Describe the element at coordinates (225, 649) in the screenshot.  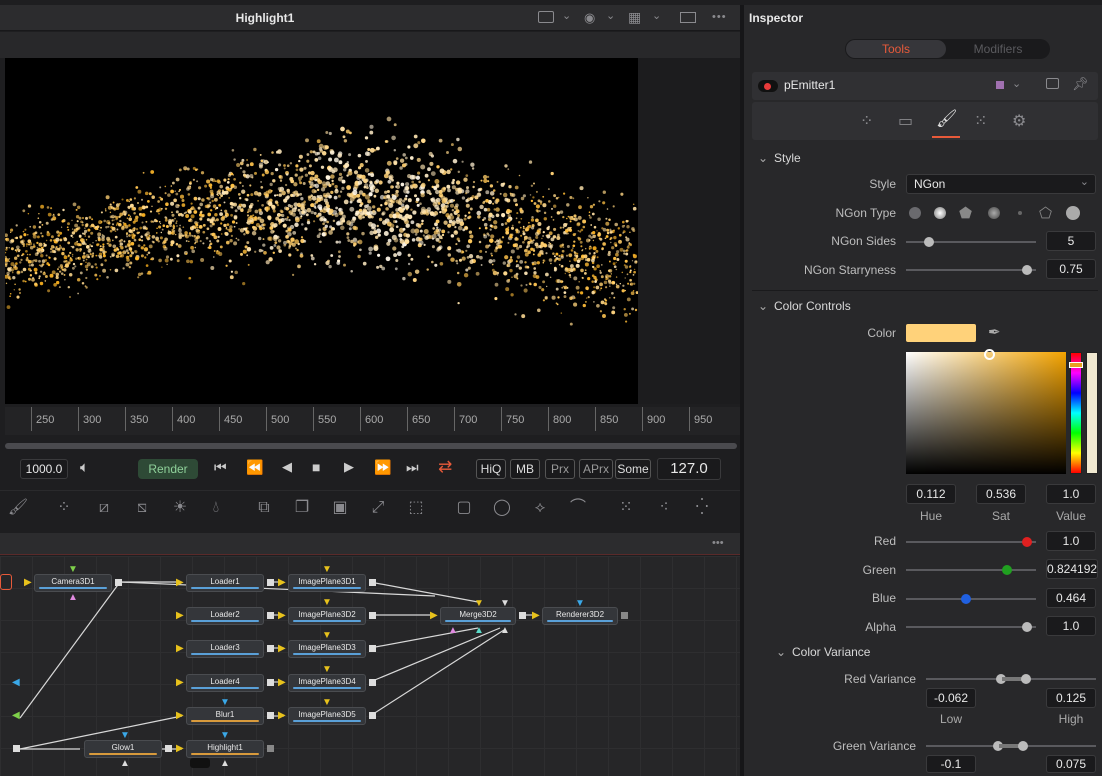
I see `node-loader3: Loader3` at that location.